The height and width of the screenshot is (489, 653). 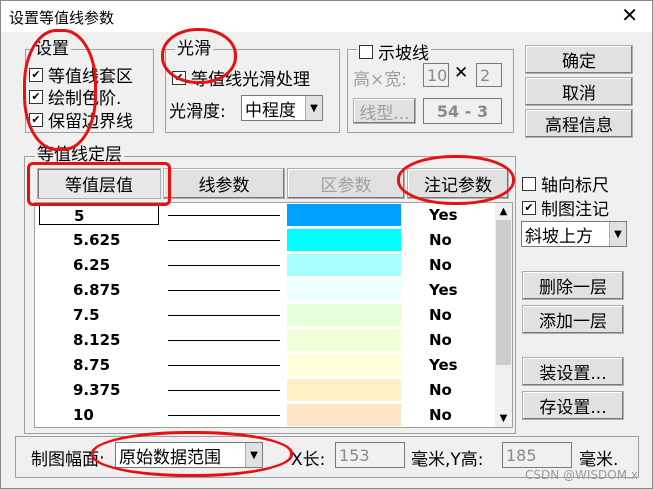 What do you see at coordinates (194, 49) in the screenshot?
I see `smooth-group-legend: 光滑` at bounding box center [194, 49].